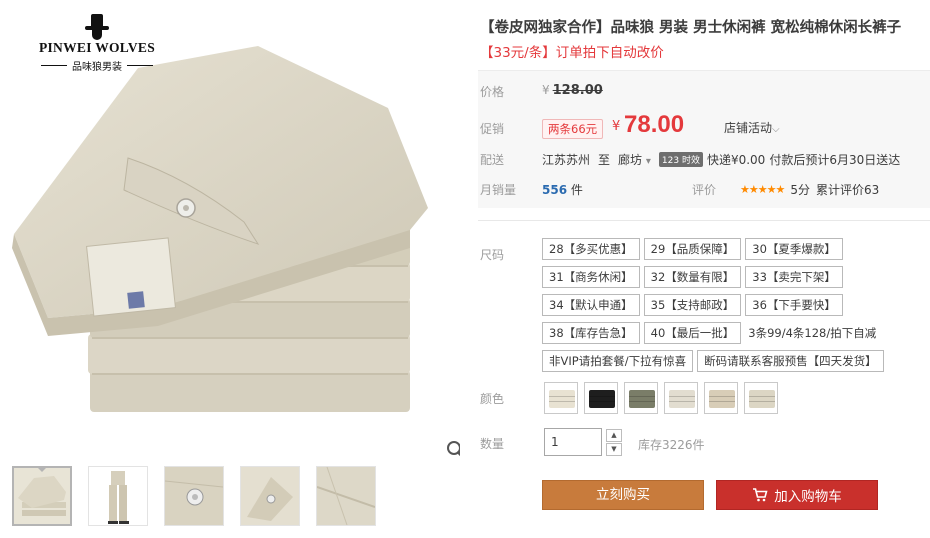  What do you see at coordinates (591, 249) in the screenshot?
I see `size-option: 28【多买优惠】` at bounding box center [591, 249].